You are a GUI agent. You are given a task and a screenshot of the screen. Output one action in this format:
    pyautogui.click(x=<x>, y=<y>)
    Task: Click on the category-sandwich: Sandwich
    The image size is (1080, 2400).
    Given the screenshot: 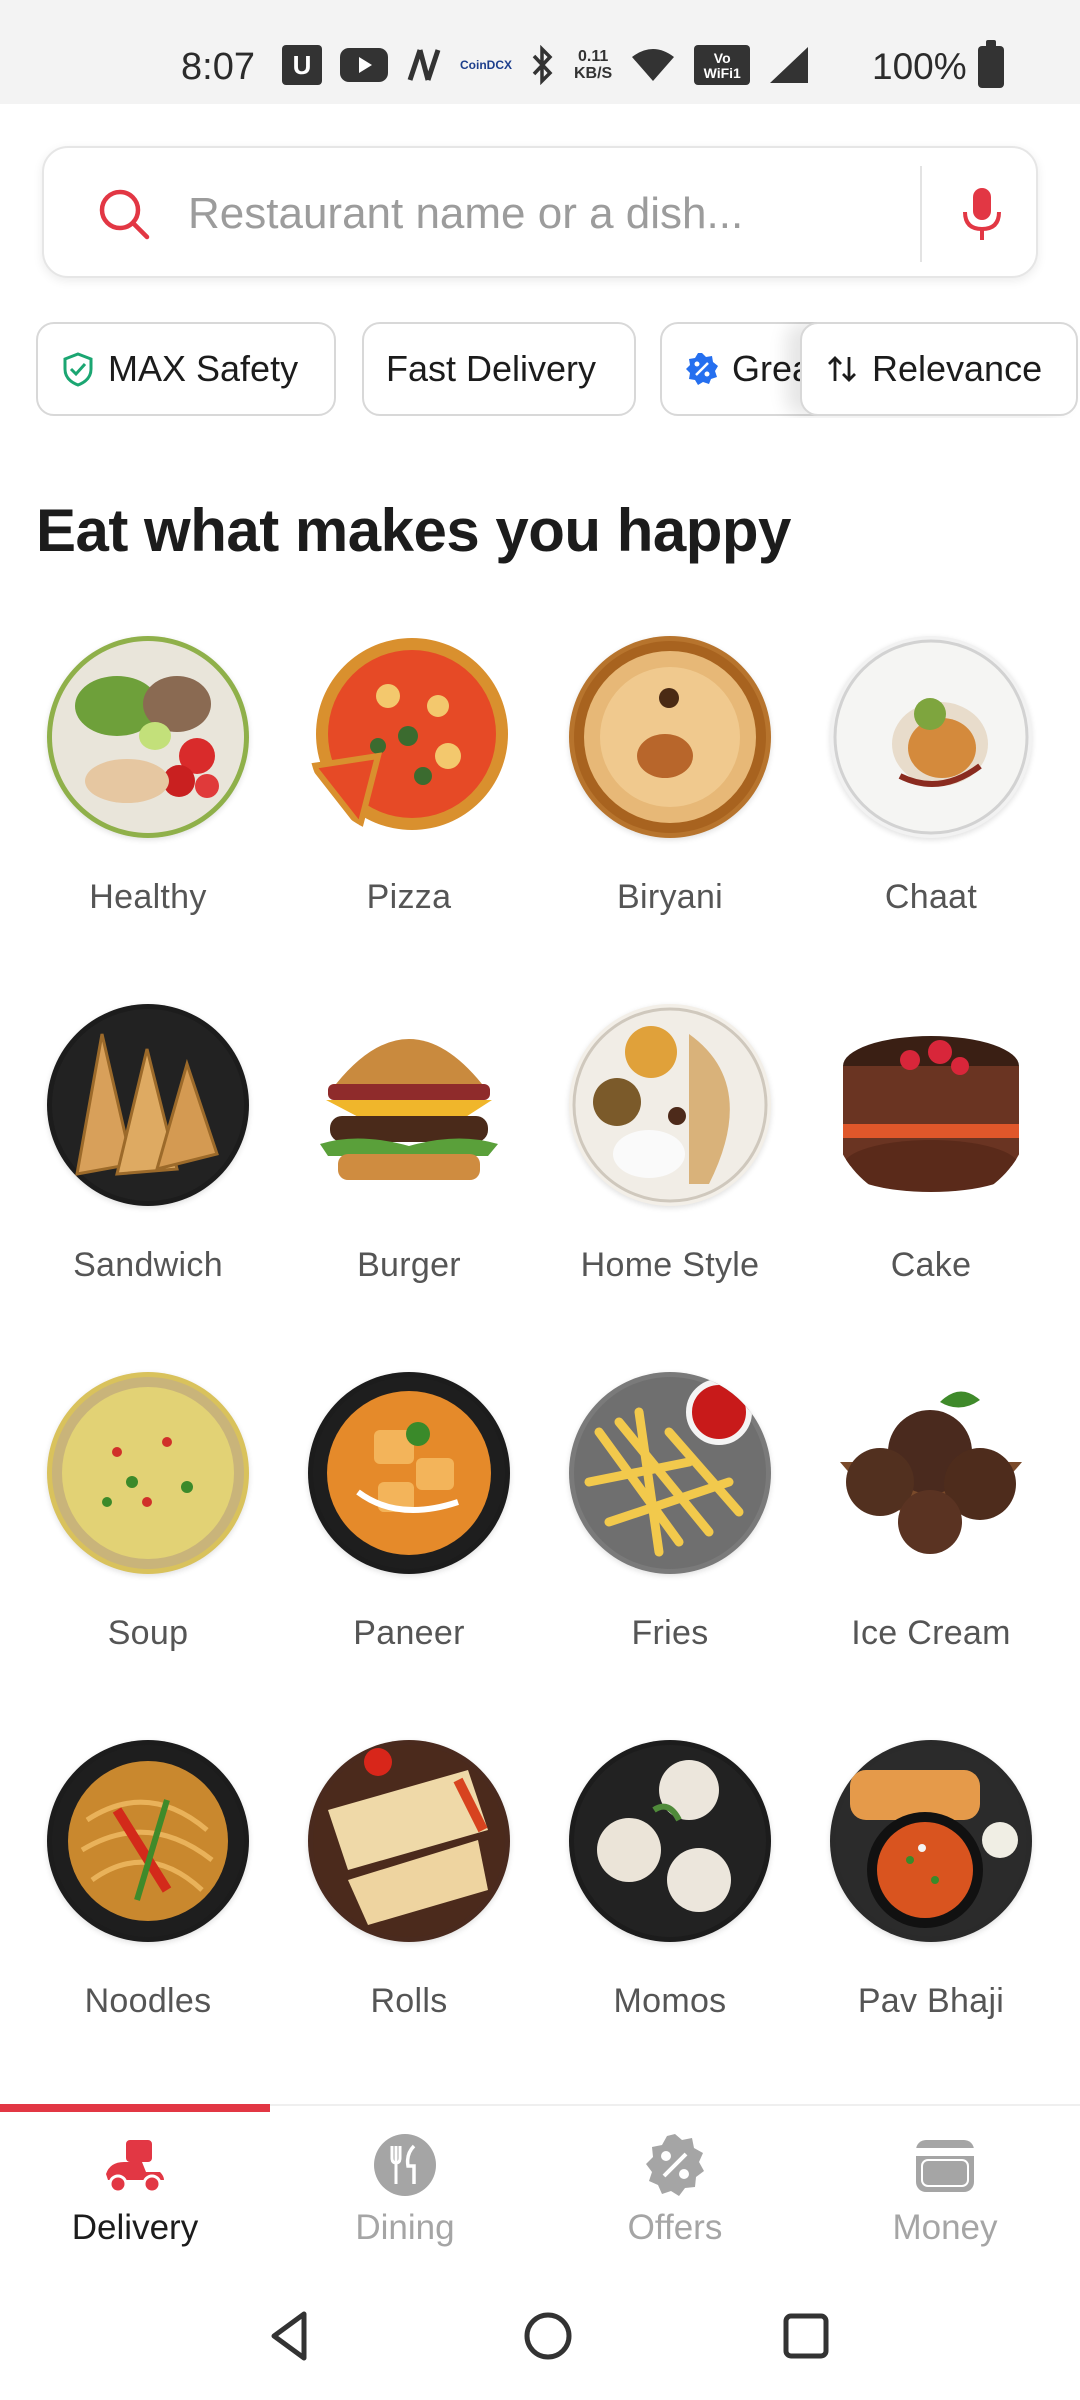 What is the action you would take?
    pyautogui.click(x=148, y=1154)
    